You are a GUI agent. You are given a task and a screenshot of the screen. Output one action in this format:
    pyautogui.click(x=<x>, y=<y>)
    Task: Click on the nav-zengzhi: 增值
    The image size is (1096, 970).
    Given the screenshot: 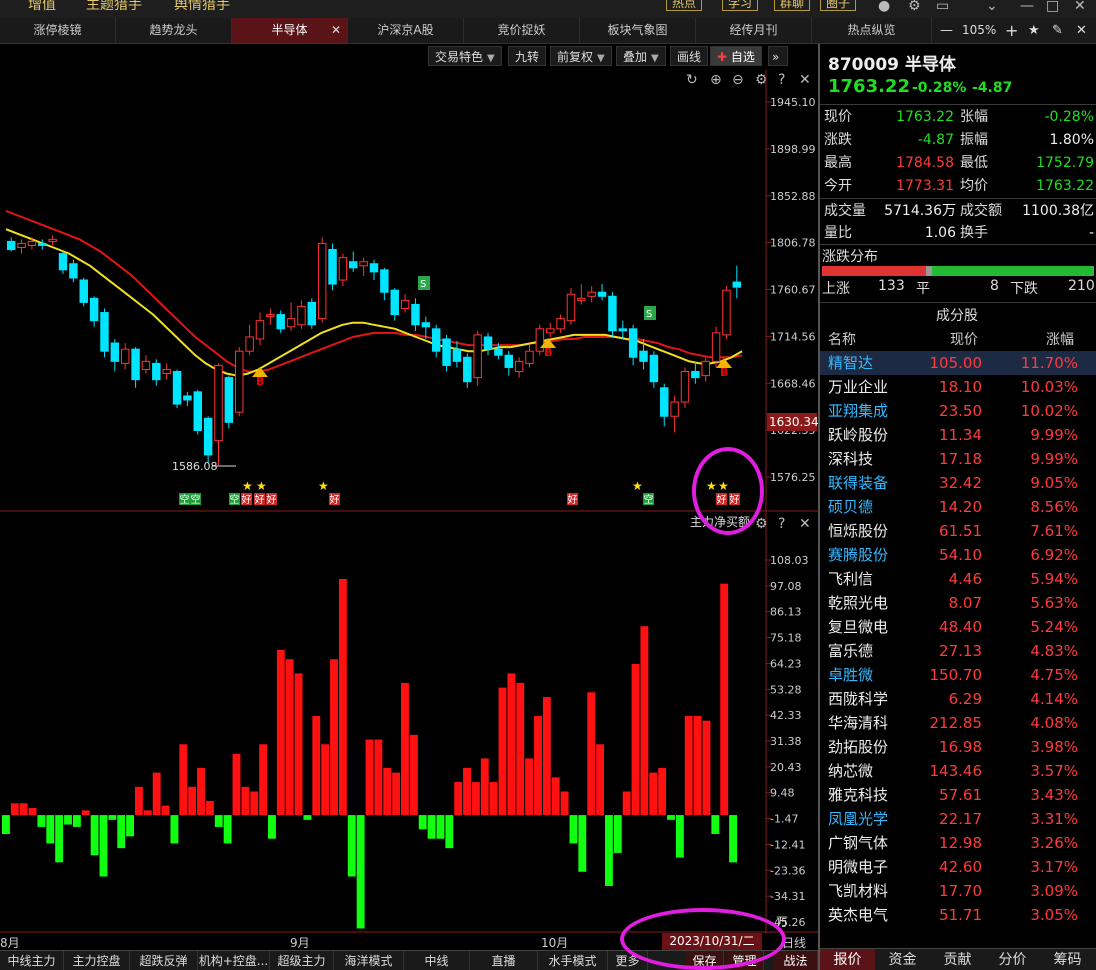 What is the action you would take?
    pyautogui.click(x=42, y=7)
    